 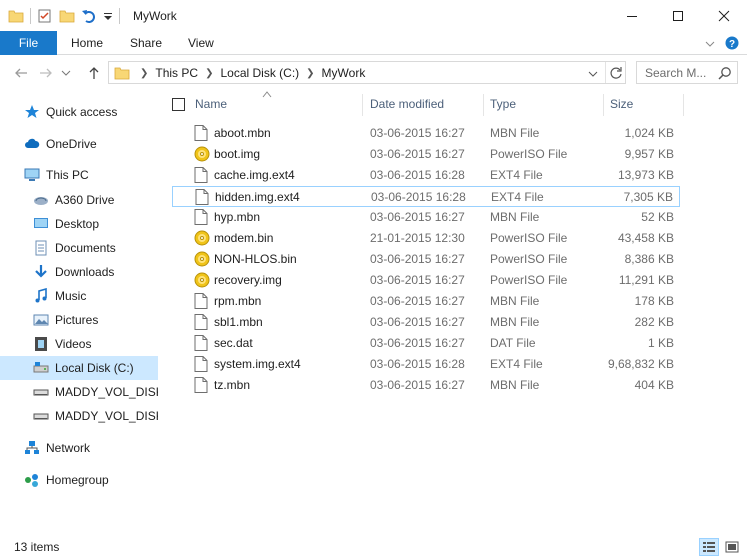 I want to click on expand-ribbon-icon, so click(x=710, y=45).